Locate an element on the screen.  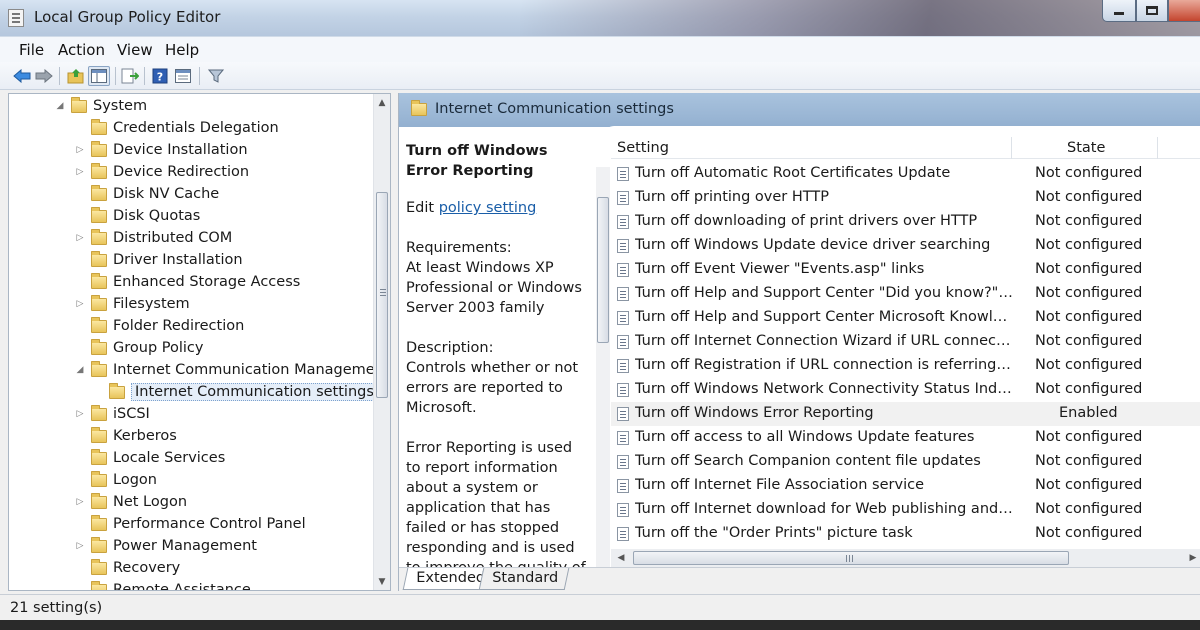
tree-item: Disk Quotas is located at coordinates (145, 216).